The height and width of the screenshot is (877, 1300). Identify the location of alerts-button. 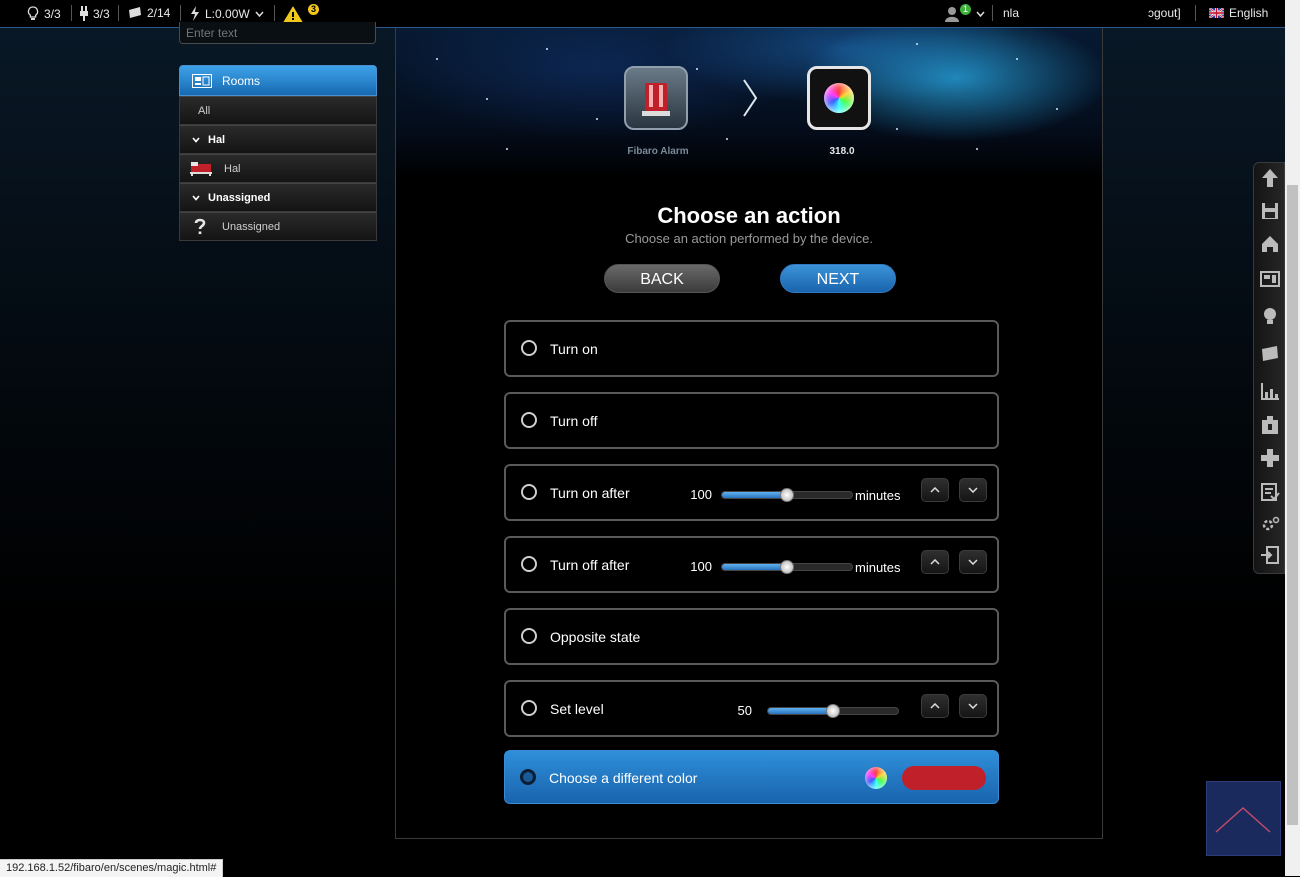
(293, 14).